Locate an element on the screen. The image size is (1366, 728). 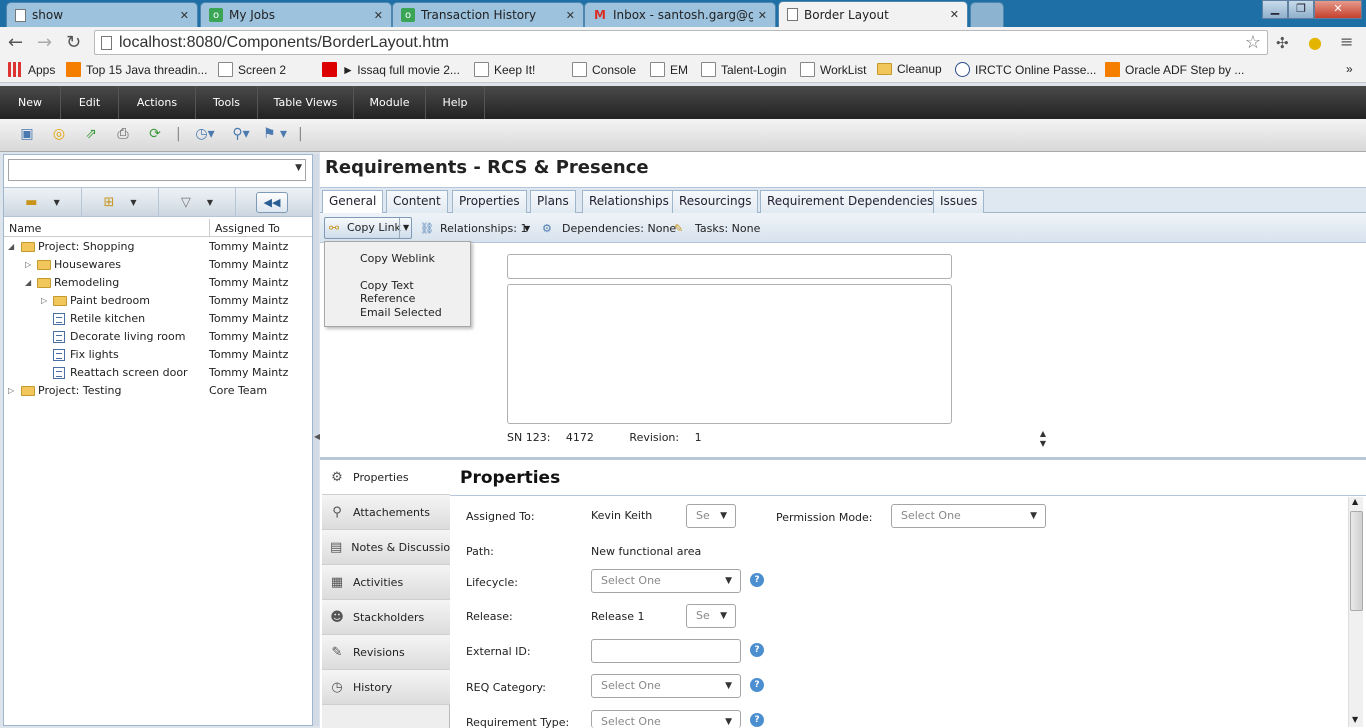
revision-spinner: ▲ ▼ is located at coordinates (1043, 440).